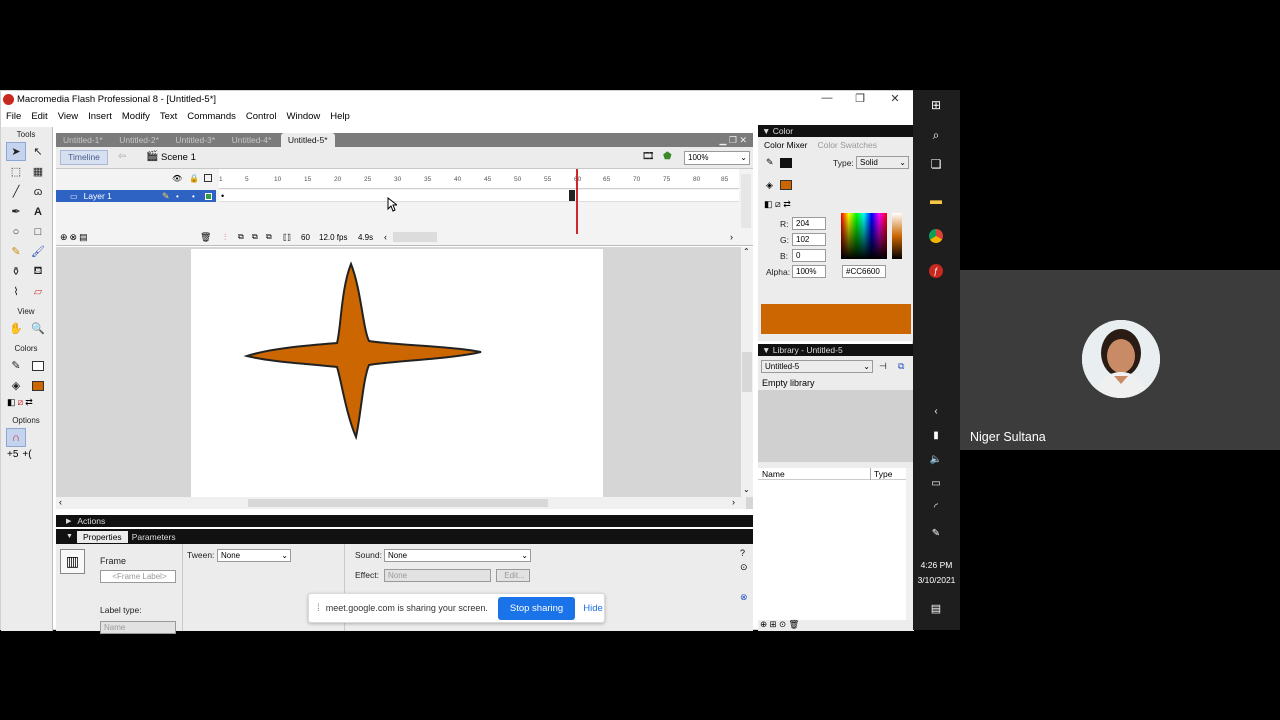 This screenshot has width=1280, height=720. I want to click on add-guide-icon: ⊗, so click(74, 237).